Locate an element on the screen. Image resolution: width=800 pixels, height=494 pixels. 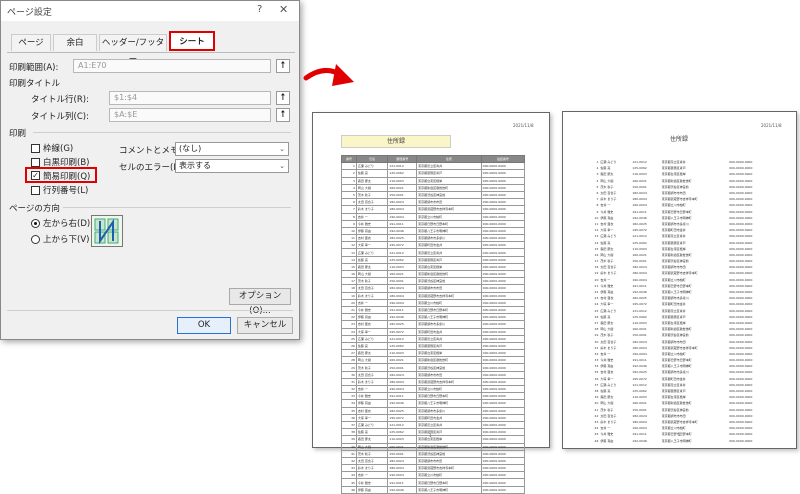
cancel-button: キャンセル is located at coordinates (265, 325).